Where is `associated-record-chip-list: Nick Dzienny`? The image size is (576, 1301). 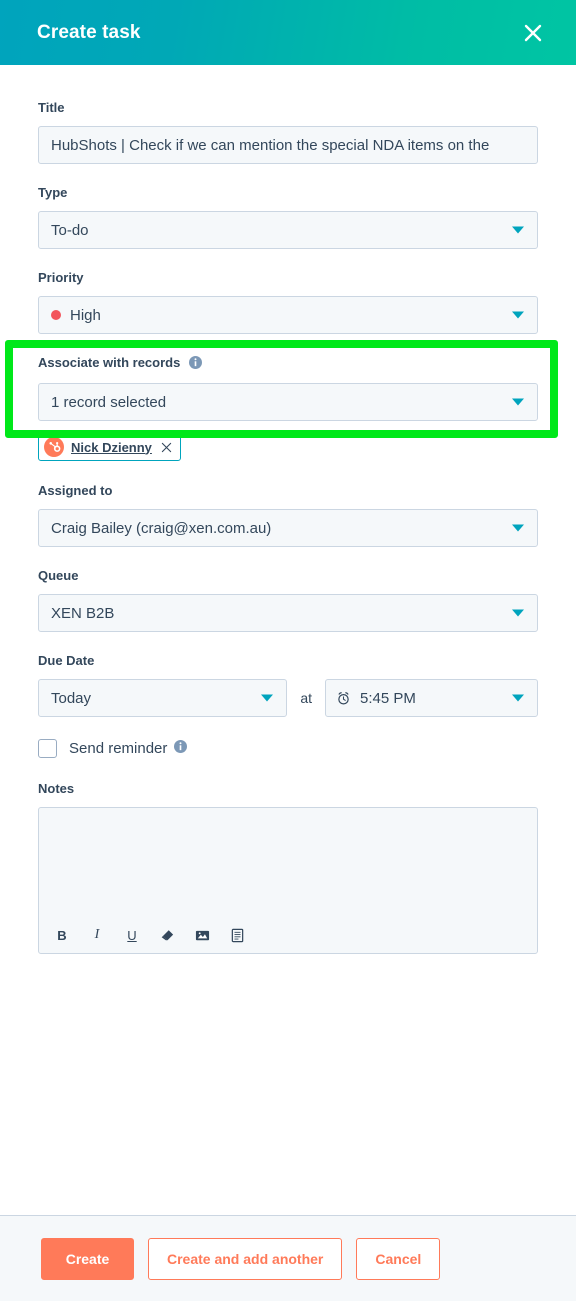
associated-record-chip-list: Nick Dzienny is located at coordinates (288, 447).